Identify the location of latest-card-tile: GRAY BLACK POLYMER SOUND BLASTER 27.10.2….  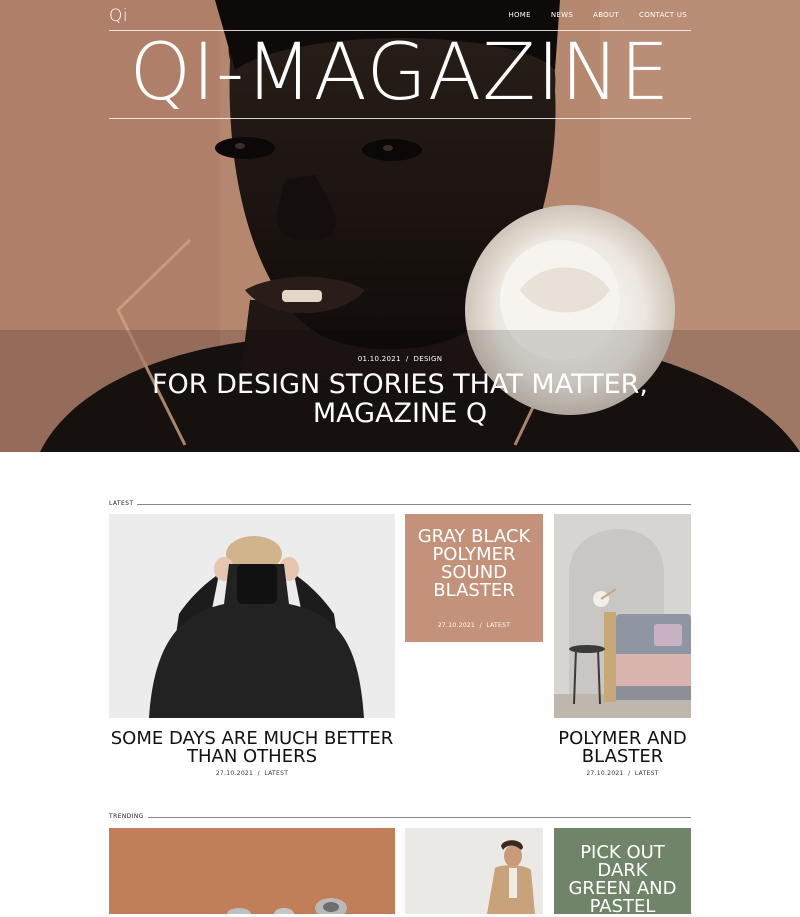
(474, 578).